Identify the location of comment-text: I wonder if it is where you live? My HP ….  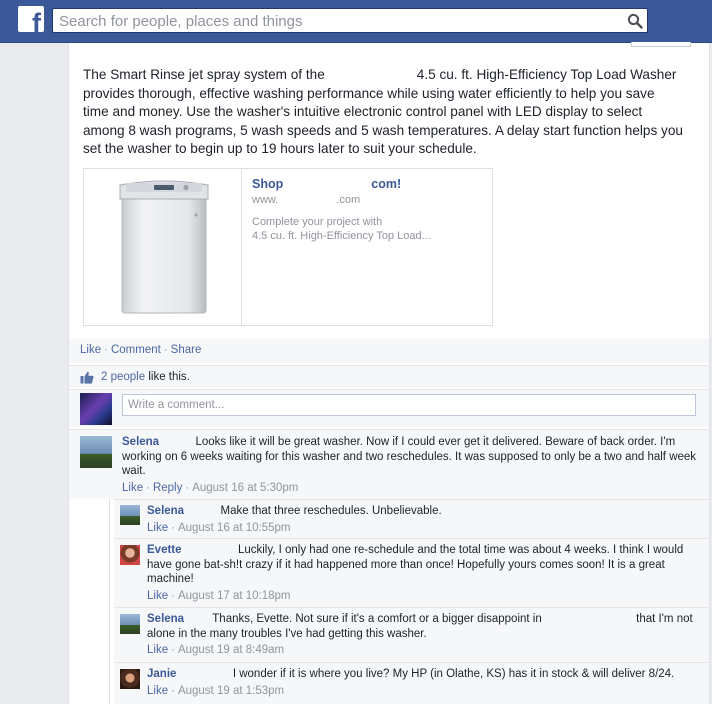
(453, 674).